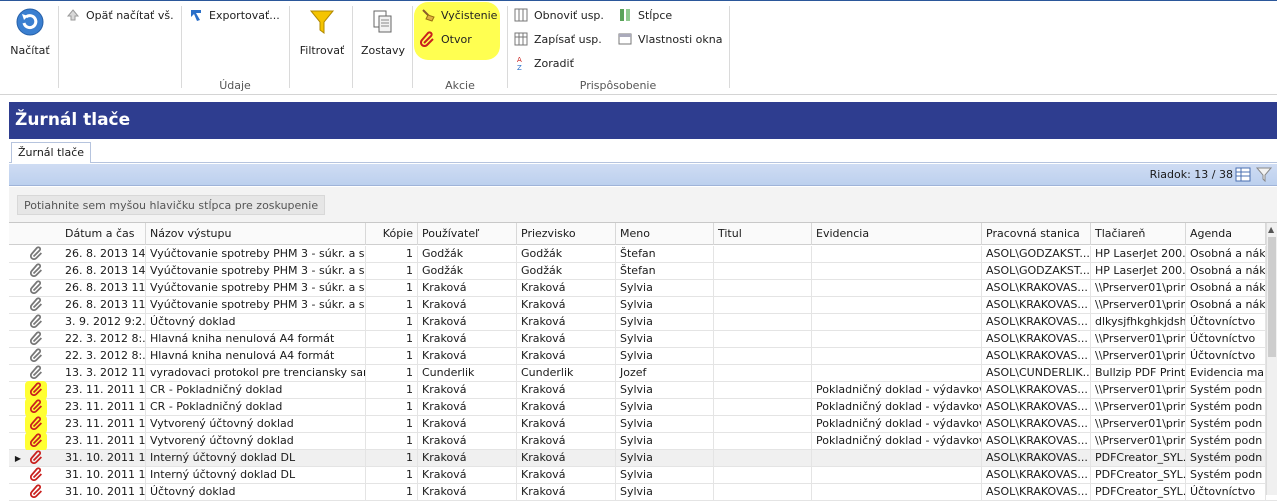  Describe the element at coordinates (1036, 234) in the screenshot. I see `header-col-workstation: Pracovná stanica` at that location.